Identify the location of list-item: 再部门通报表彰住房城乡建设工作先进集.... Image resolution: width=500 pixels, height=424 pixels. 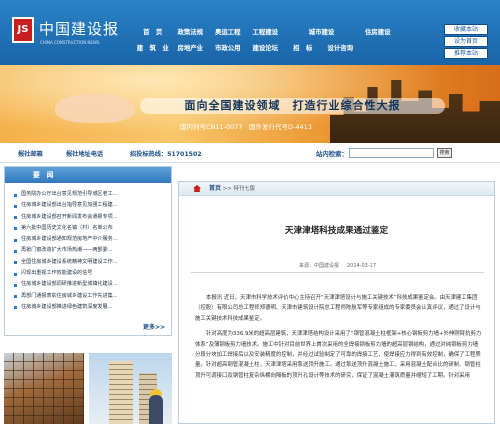
(90, 296).